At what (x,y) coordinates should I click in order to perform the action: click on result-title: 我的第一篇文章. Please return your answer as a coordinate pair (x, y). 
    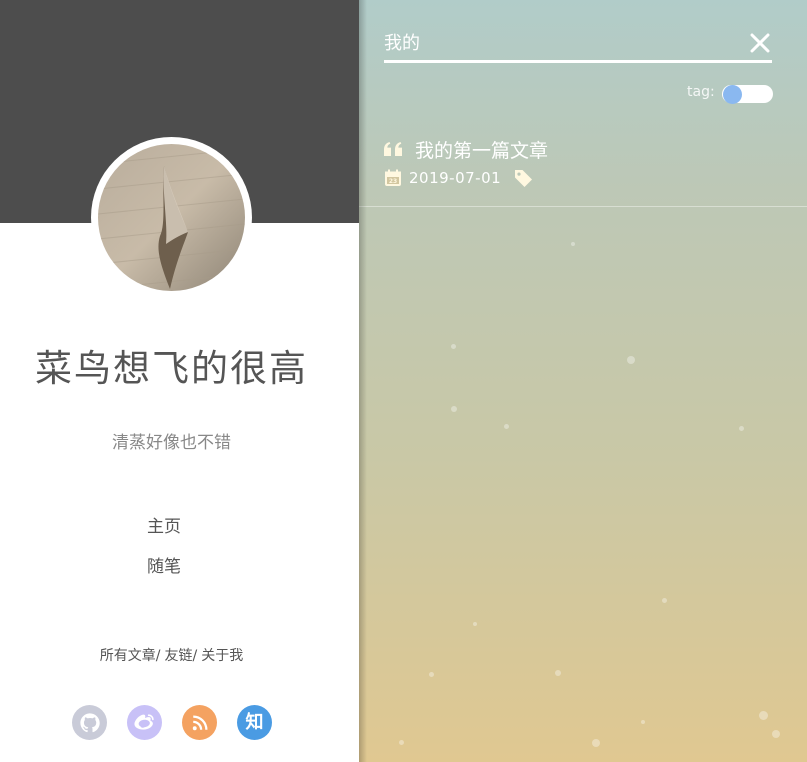
    Looking at the image, I should click on (481, 149).